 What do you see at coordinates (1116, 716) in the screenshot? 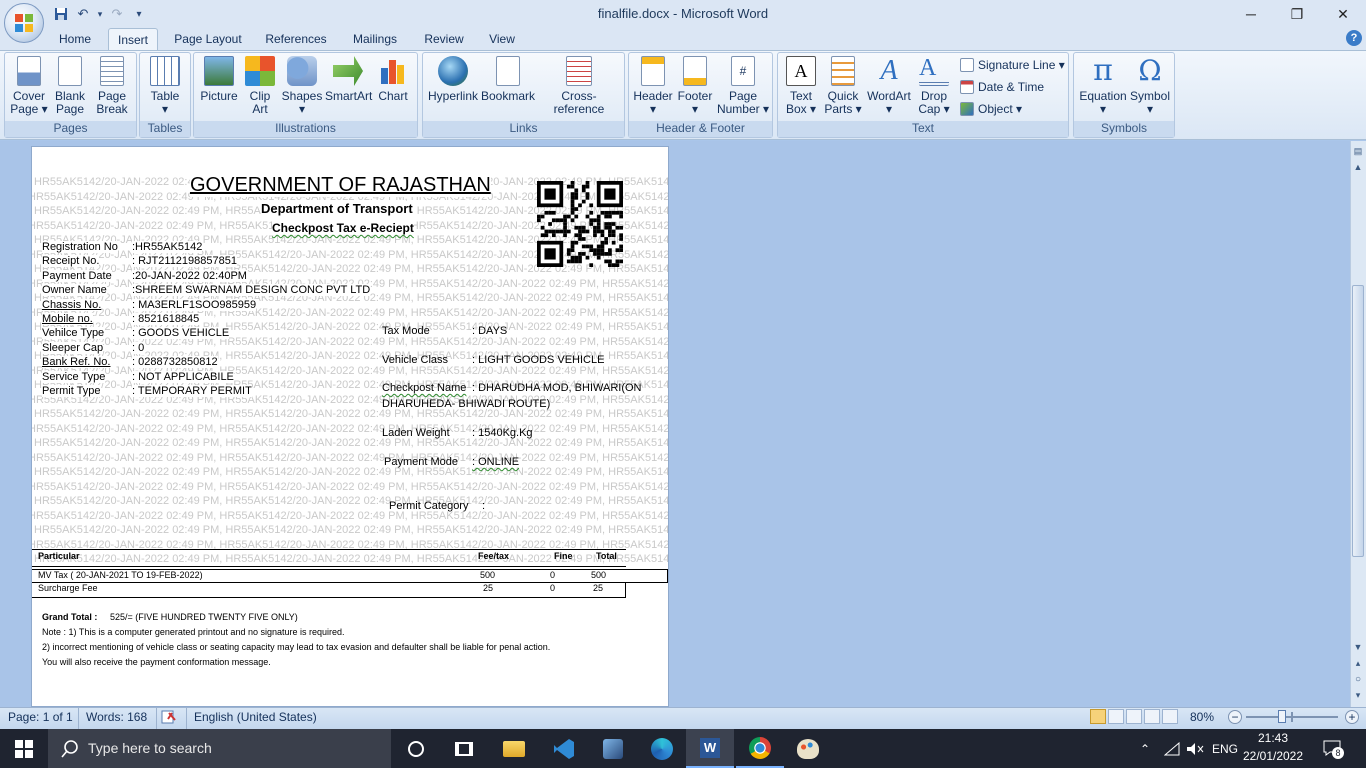
I see `full-screen-reading-icon` at bounding box center [1116, 716].